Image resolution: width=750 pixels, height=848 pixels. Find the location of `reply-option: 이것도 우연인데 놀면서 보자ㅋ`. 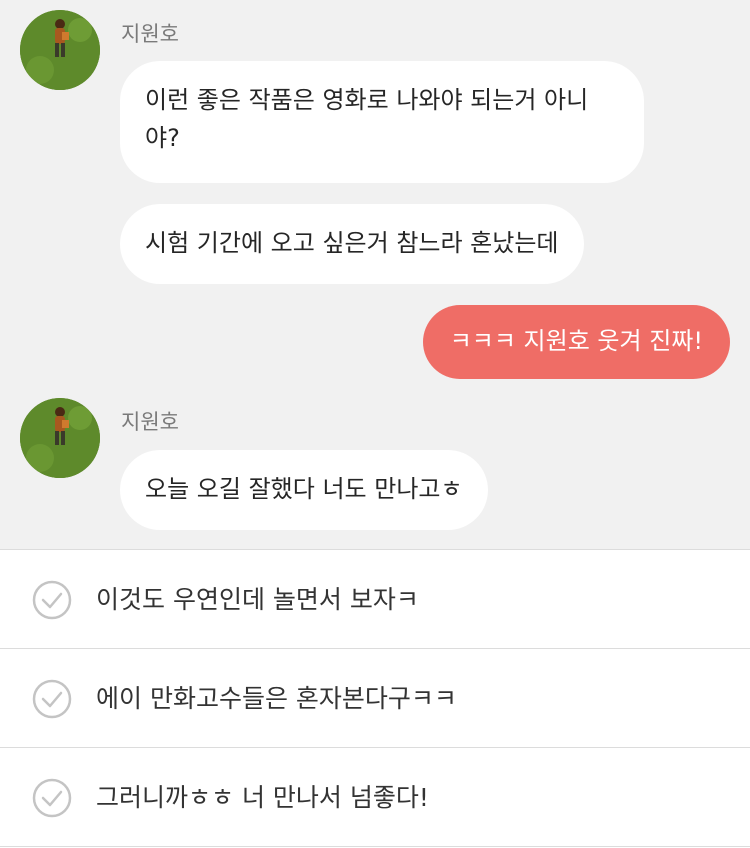

reply-option: 이것도 우연인데 놀면서 보자ㅋ is located at coordinates (375, 599).